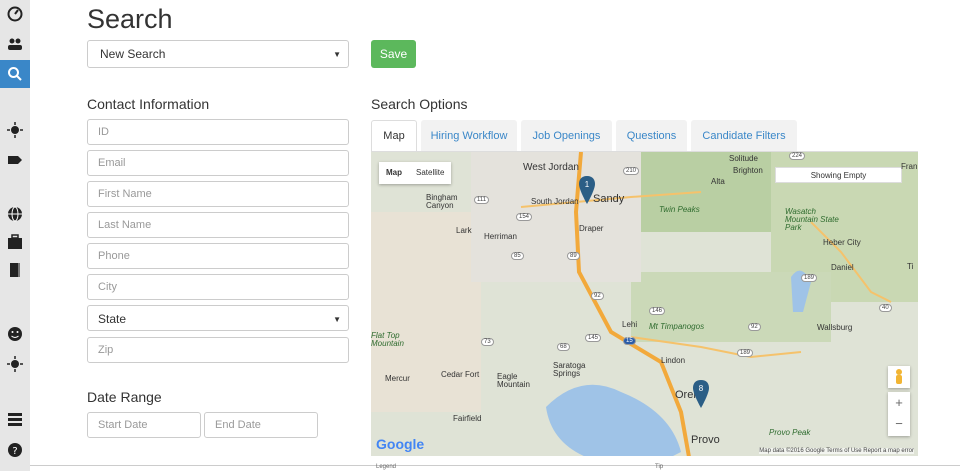 This screenshot has width=960, height=471. What do you see at coordinates (218, 350) in the screenshot?
I see `zip-field: Zip` at bounding box center [218, 350].